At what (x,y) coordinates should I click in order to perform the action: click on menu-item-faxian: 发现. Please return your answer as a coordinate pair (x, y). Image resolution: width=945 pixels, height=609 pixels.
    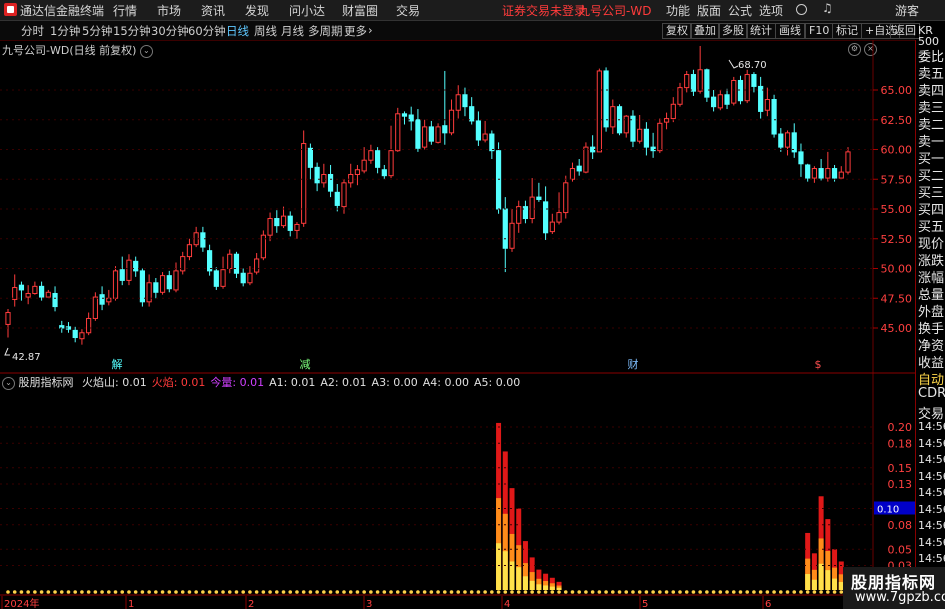
    Looking at the image, I should click on (257, 10).